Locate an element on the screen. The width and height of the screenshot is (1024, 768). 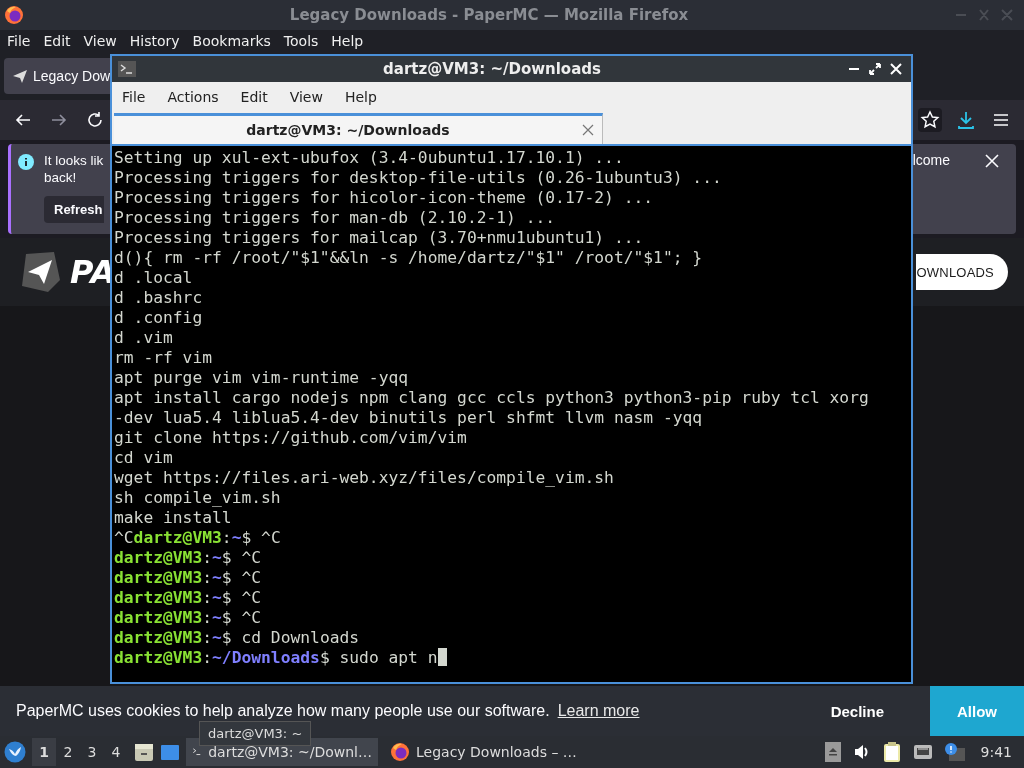
terminal-line: d .config is located at coordinates (158, 318).